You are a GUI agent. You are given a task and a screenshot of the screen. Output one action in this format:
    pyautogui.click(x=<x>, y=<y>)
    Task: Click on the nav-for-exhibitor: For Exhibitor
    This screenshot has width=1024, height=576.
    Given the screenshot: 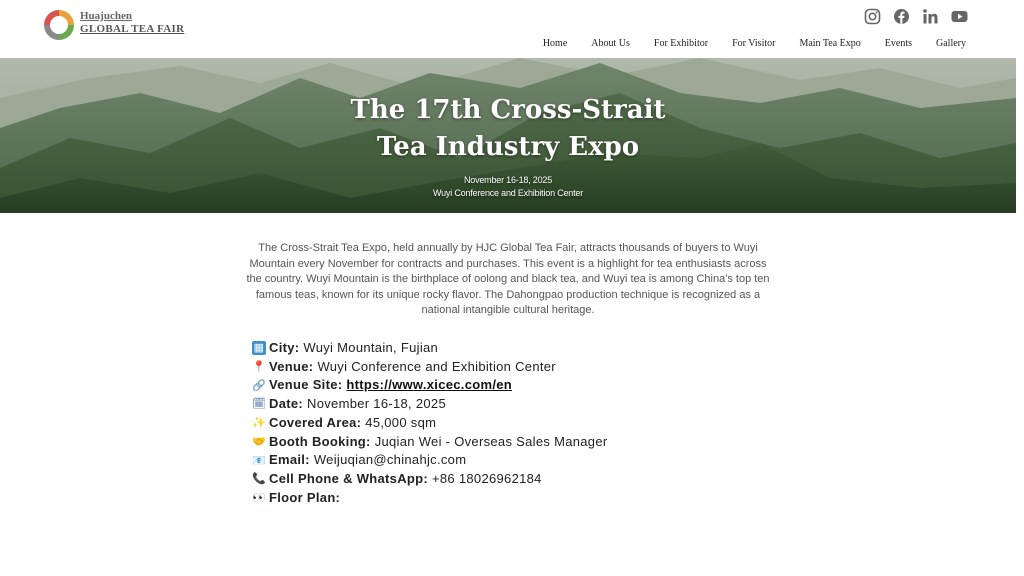 What is the action you would take?
    pyautogui.click(x=681, y=43)
    